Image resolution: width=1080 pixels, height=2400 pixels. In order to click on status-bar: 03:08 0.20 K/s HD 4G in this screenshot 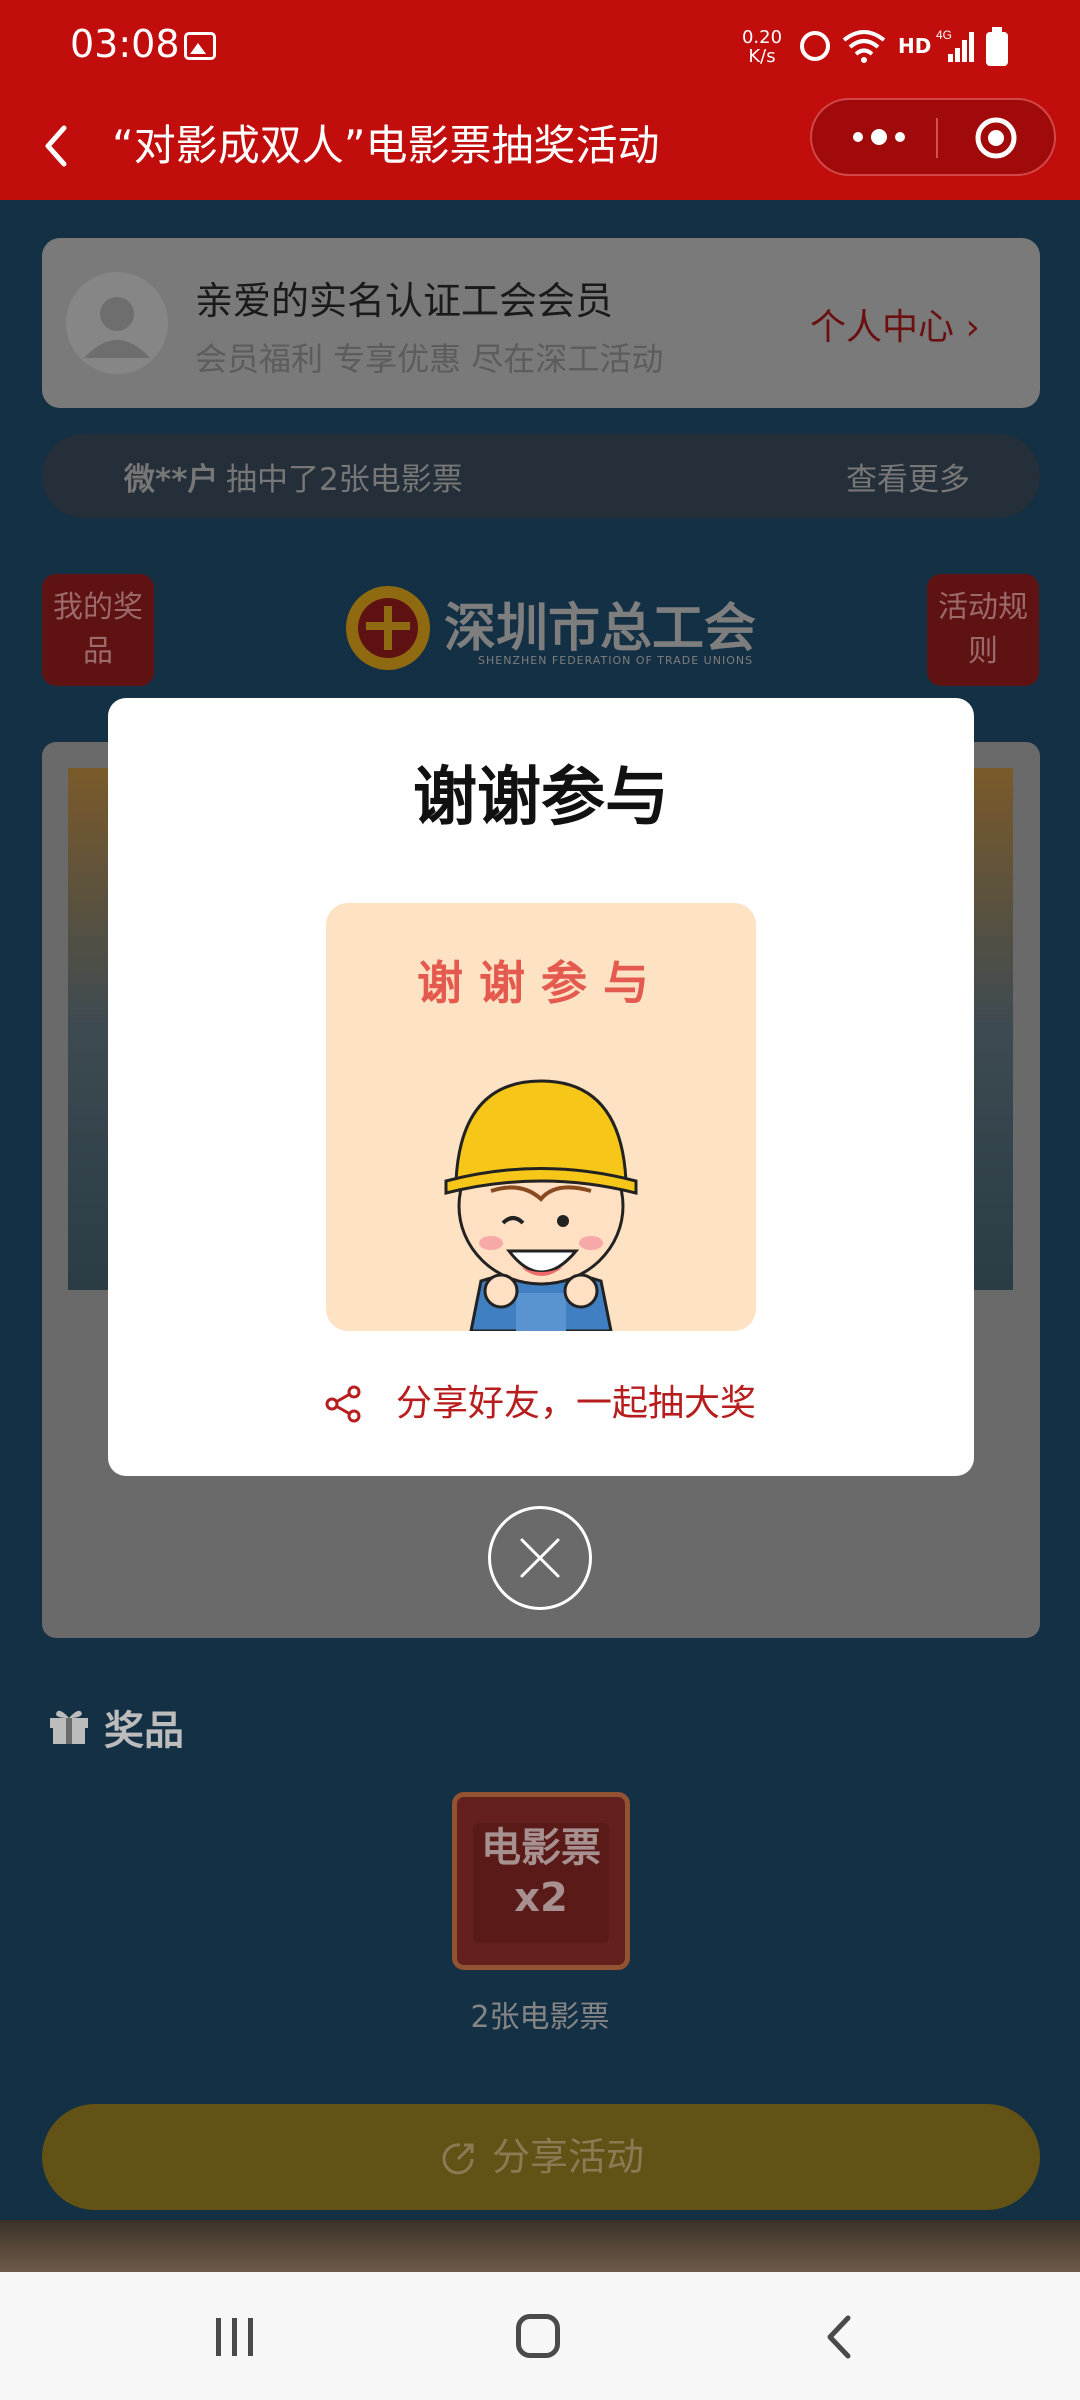, I will do `click(540, 48)`.